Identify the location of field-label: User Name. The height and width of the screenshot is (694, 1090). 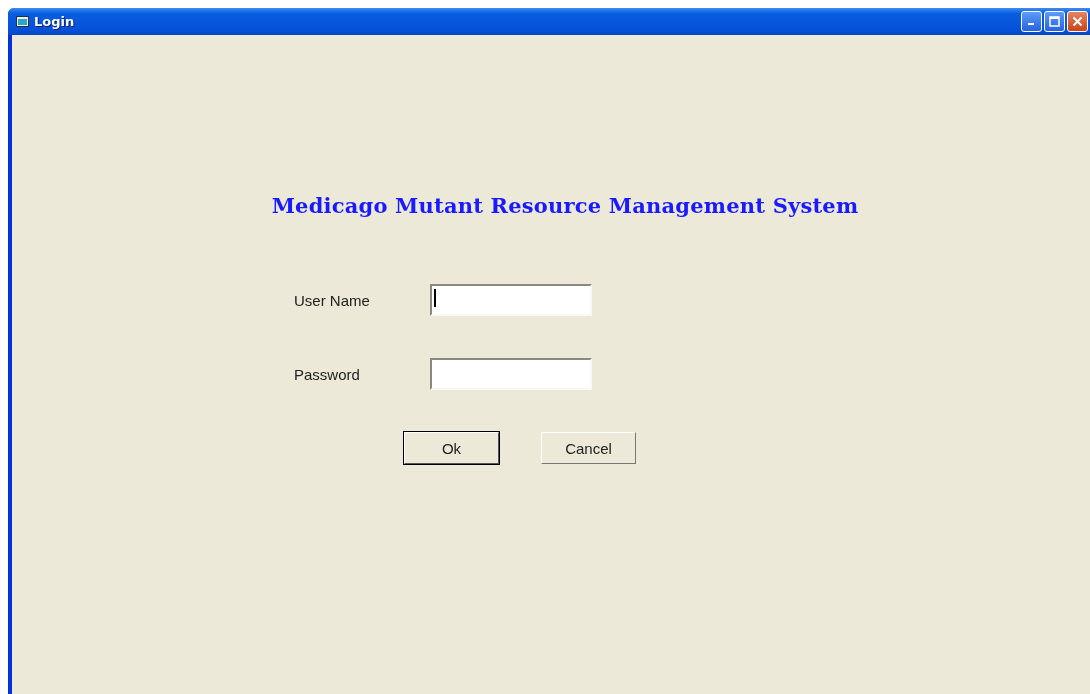
(332, 300).